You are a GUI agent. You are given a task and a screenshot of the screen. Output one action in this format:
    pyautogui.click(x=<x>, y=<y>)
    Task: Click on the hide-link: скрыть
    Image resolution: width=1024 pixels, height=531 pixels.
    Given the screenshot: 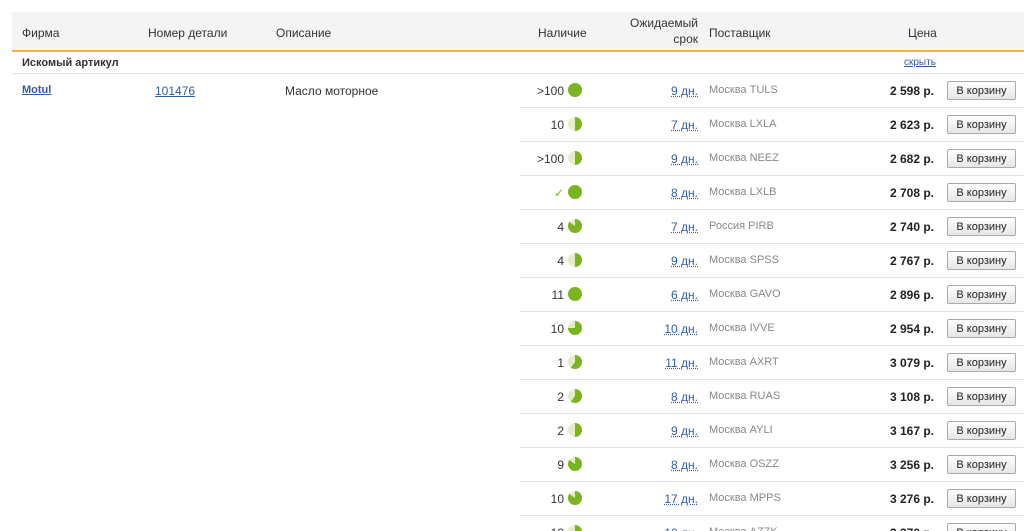 What is the action you would take?
    pyautogui.click(x=920, y=62)
    